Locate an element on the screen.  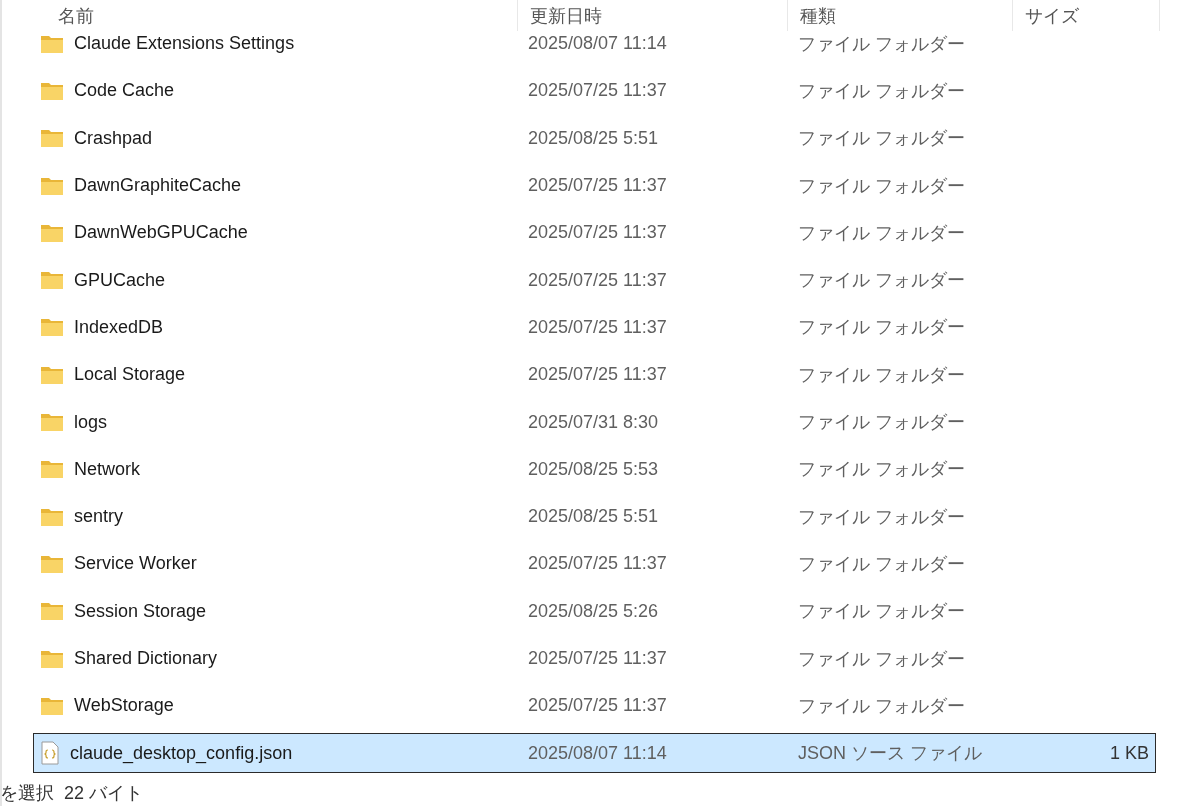
file-name: Code Cache is located at coordinates (124, 91).